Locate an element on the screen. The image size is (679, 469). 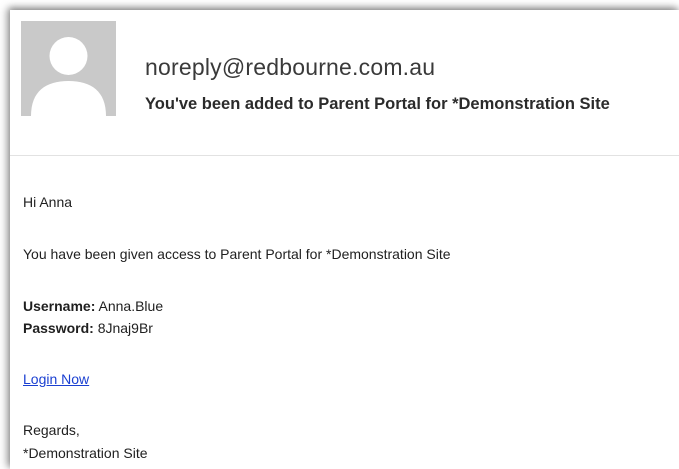
sender-avatar is located at coordinates (68, 68).